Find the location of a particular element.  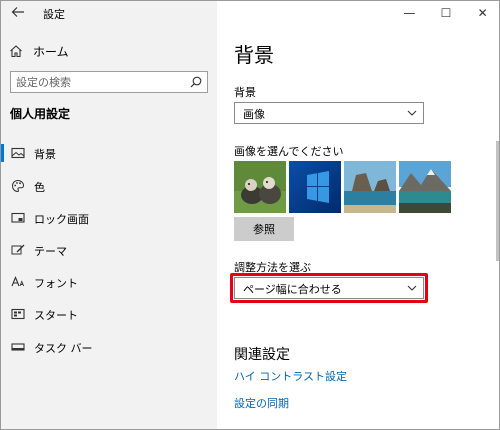

background-label: 背景 is located at coordinates (245, 92).